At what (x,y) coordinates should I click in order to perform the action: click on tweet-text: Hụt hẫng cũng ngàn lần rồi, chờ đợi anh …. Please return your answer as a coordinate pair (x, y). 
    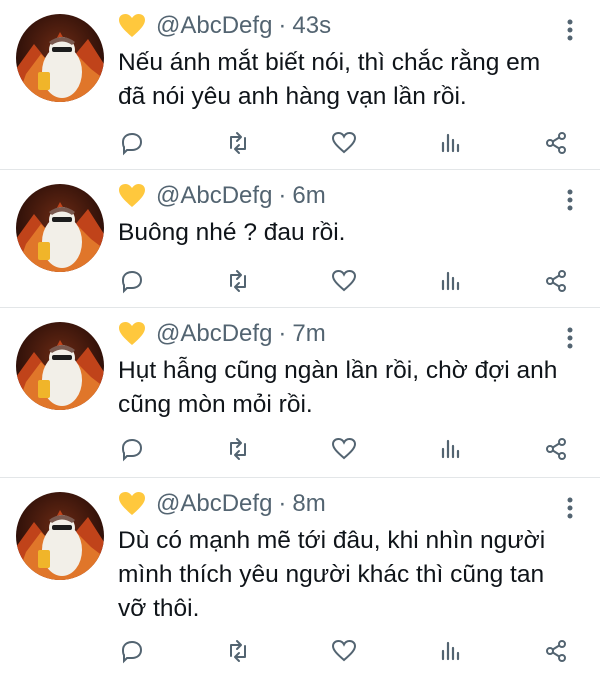
    Looking at the image, I should click on (338, 387).